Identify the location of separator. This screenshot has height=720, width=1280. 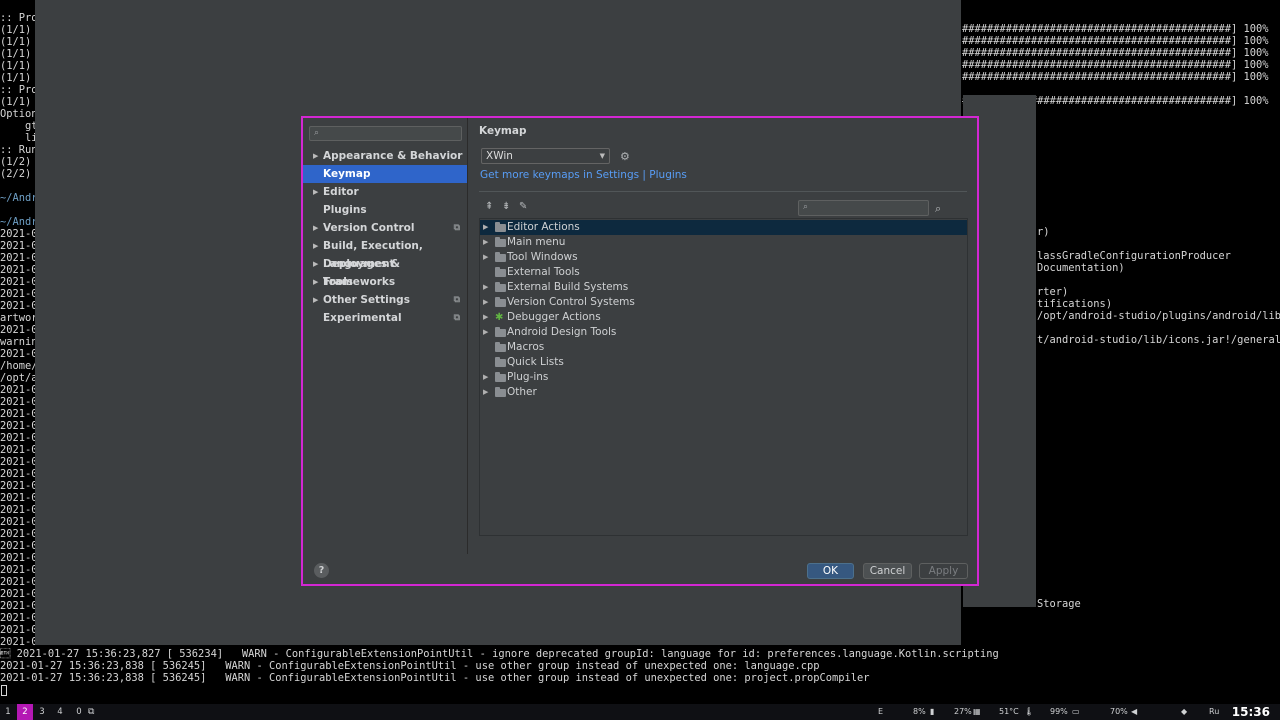
(723, 191).